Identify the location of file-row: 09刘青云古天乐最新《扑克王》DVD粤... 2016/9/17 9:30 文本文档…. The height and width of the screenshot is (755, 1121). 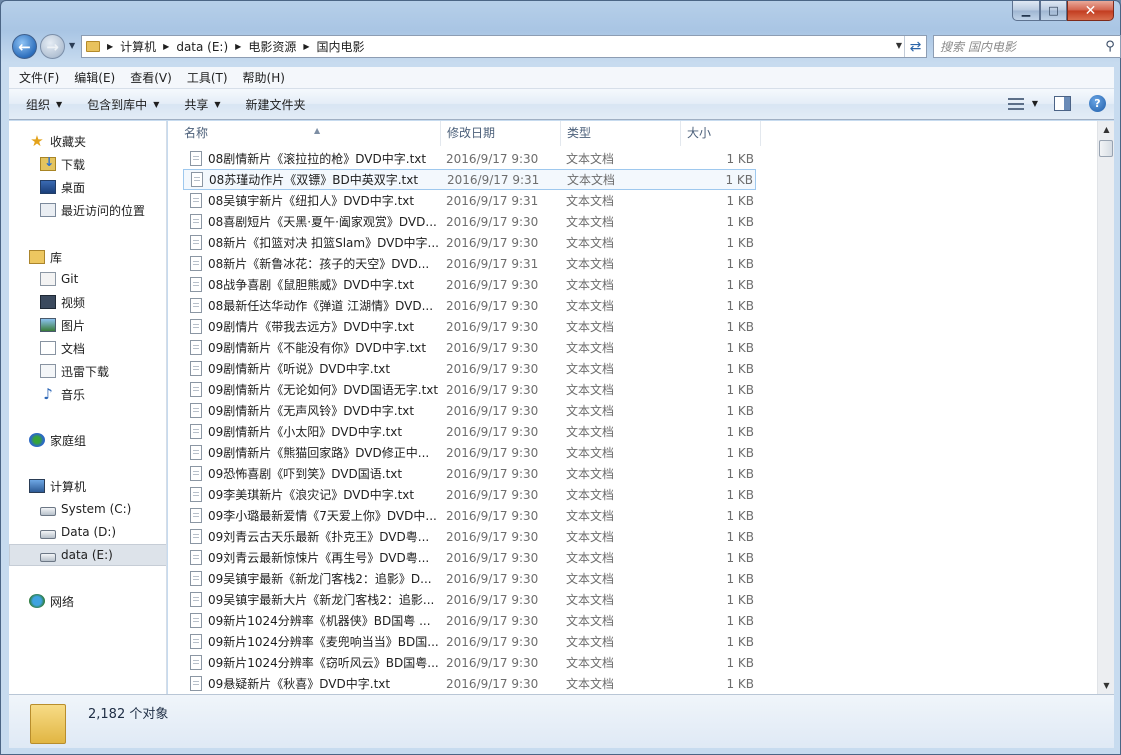
(469, 536).